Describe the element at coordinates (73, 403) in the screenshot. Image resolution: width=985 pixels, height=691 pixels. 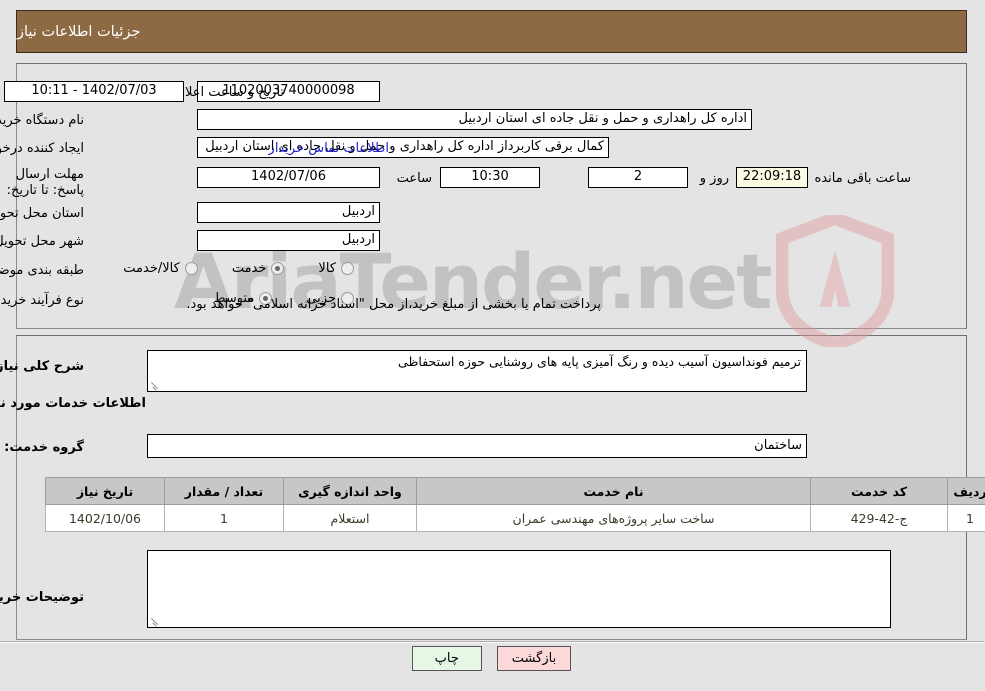
I see `services-heading: اطلاعات خدمات مورد نیاز` at that location.